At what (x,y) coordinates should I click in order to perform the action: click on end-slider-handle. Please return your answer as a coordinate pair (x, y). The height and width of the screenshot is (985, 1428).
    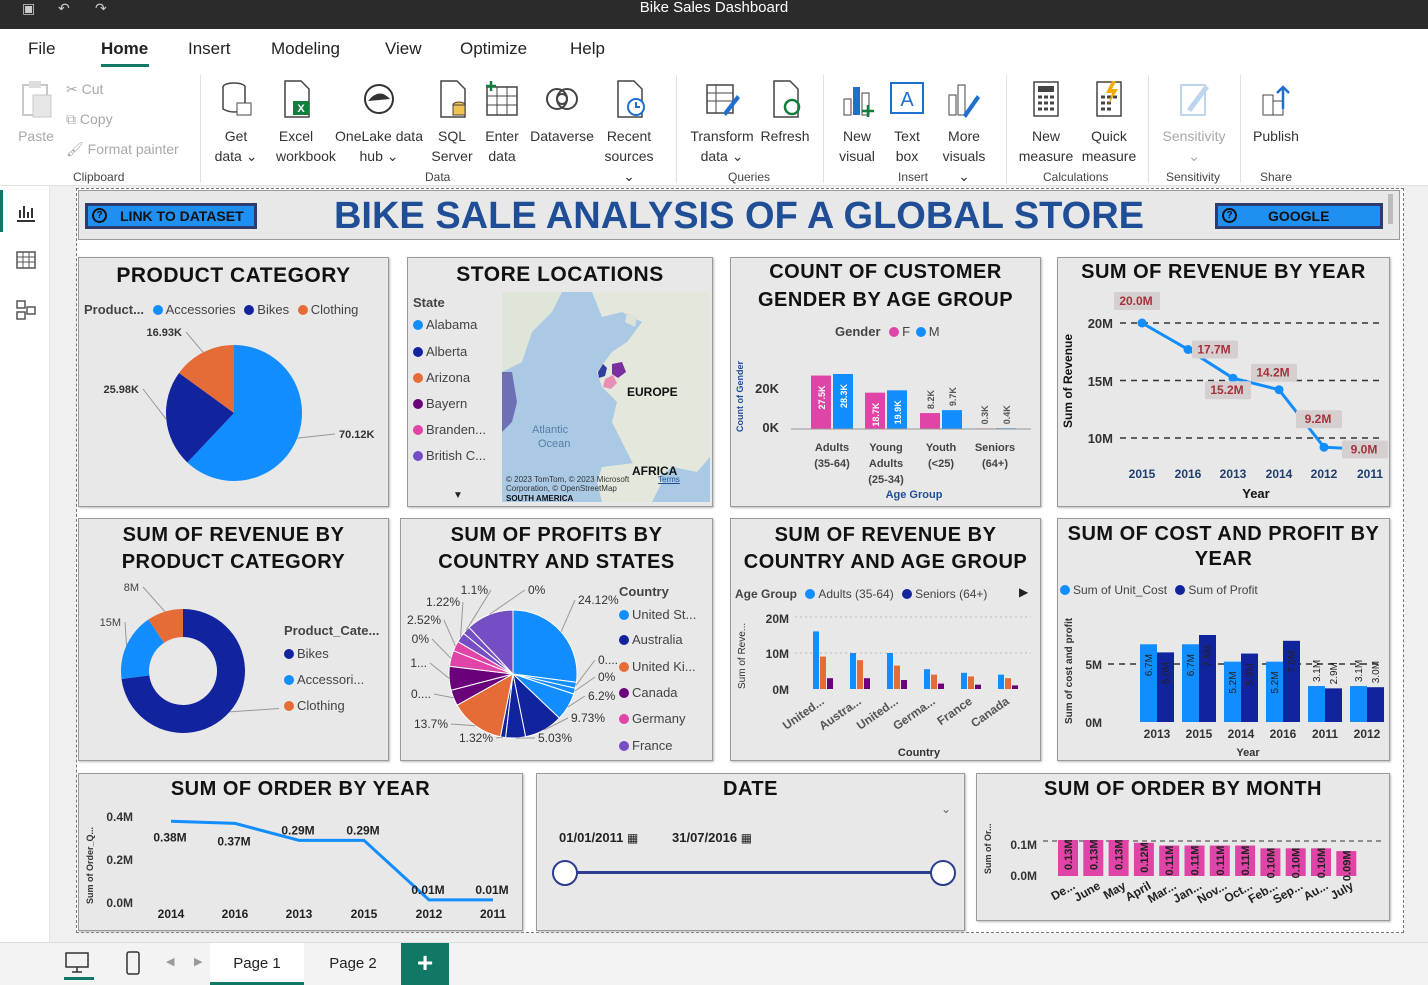
    Looking at the image, I should click on (943, 873).